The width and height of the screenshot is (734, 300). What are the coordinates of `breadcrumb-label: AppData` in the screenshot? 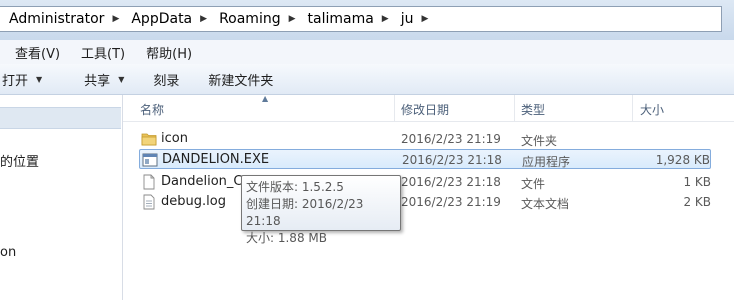 It's located at (162, 19).